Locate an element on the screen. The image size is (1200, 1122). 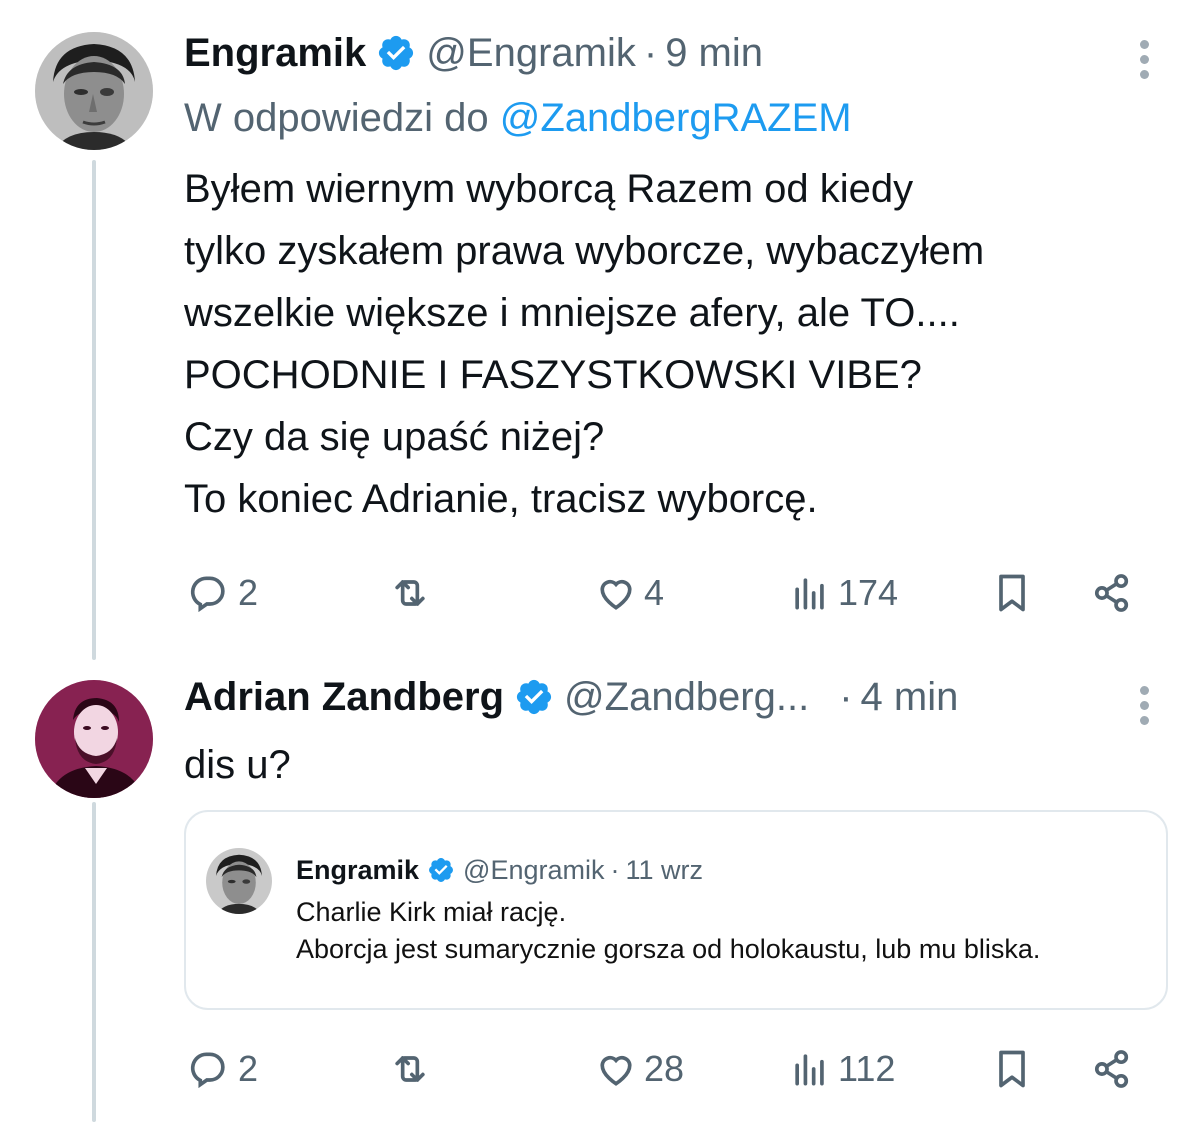
tweet-header: Adrian Zandberg @Zandberg... · 4 min is located at coordinates (571, 697).